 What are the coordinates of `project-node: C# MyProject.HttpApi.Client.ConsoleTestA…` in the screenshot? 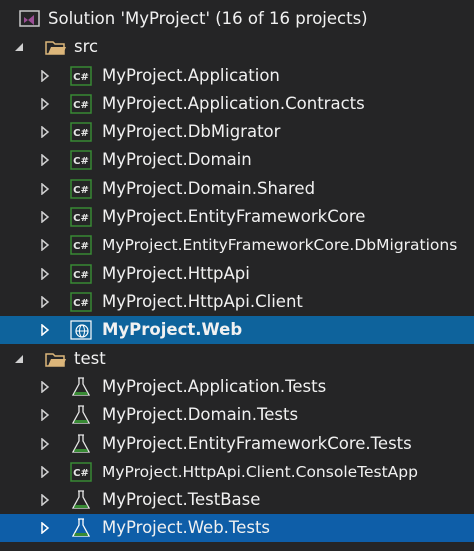 It's located at (237, 472).